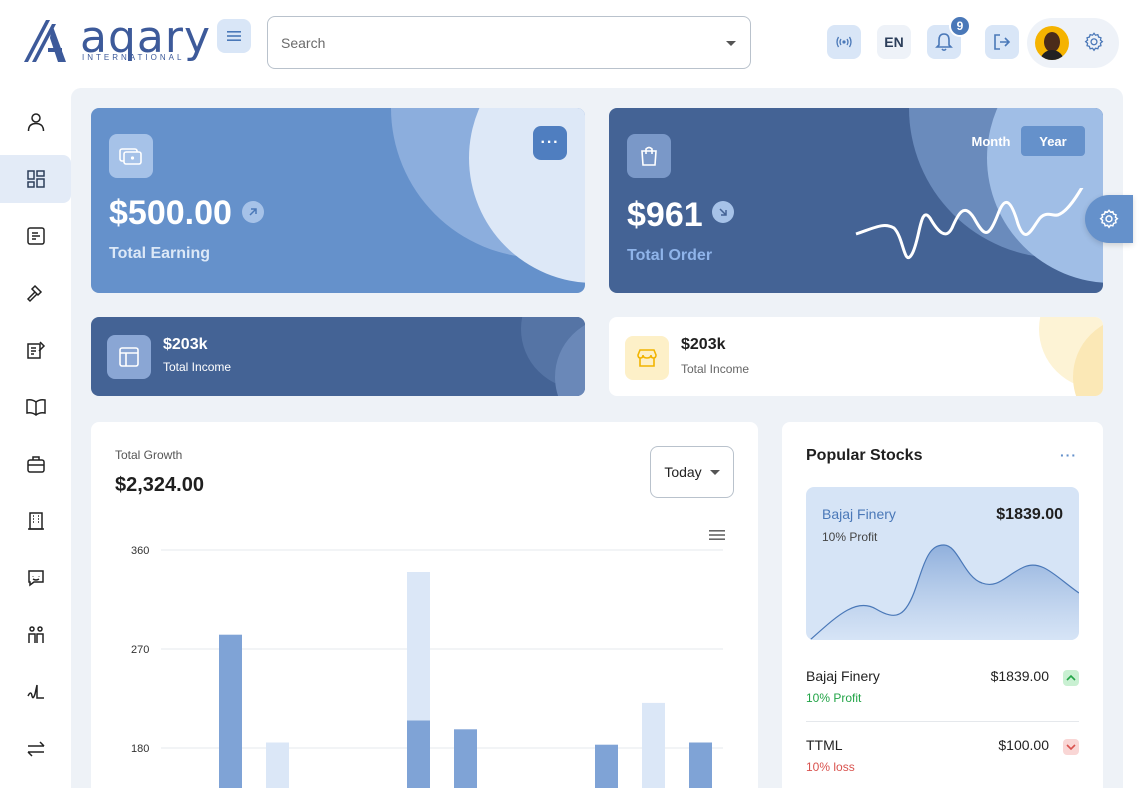  I want to click on table-icon, so click(129, 357).